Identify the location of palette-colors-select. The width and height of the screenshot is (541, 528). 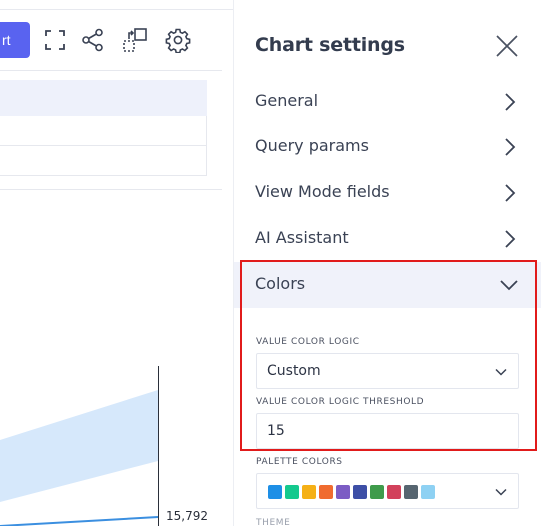
(387, 491).